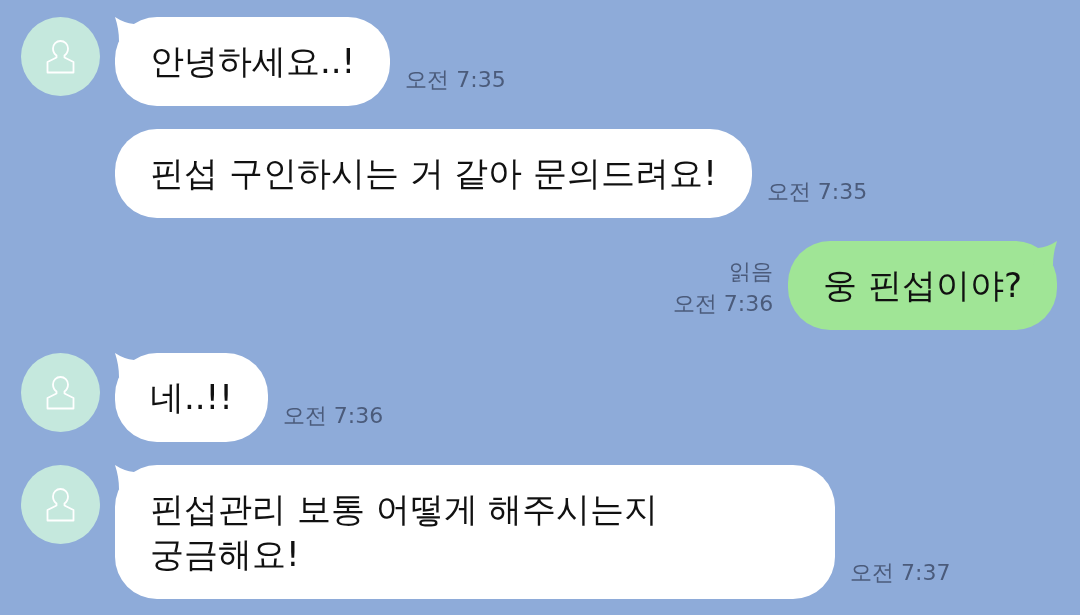 This screenshot has height=615, width=1080. I want to click on message-text: 핀섭 구인하시는 거 같아 문의드려요!, so click(433, 173).